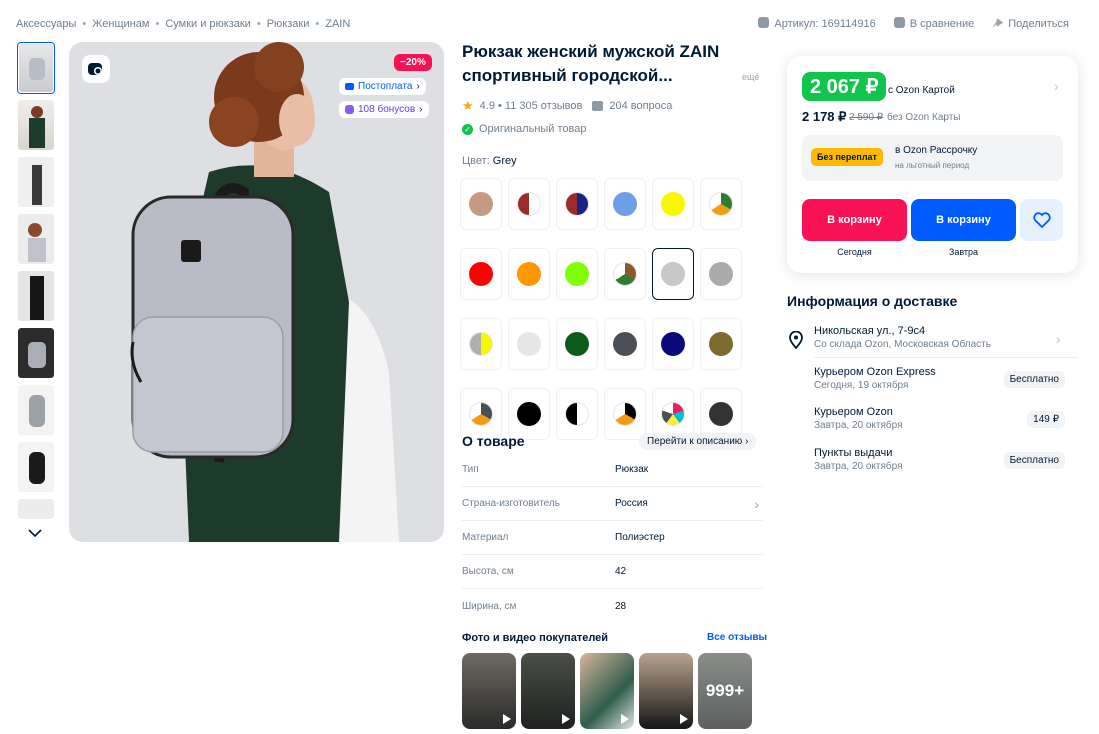  Describe the element at coordinates (567, 106) in the screenshot. I see `rating-row: ★ 4.9 • 11 305 отзывов 204 вопроса` at that location.